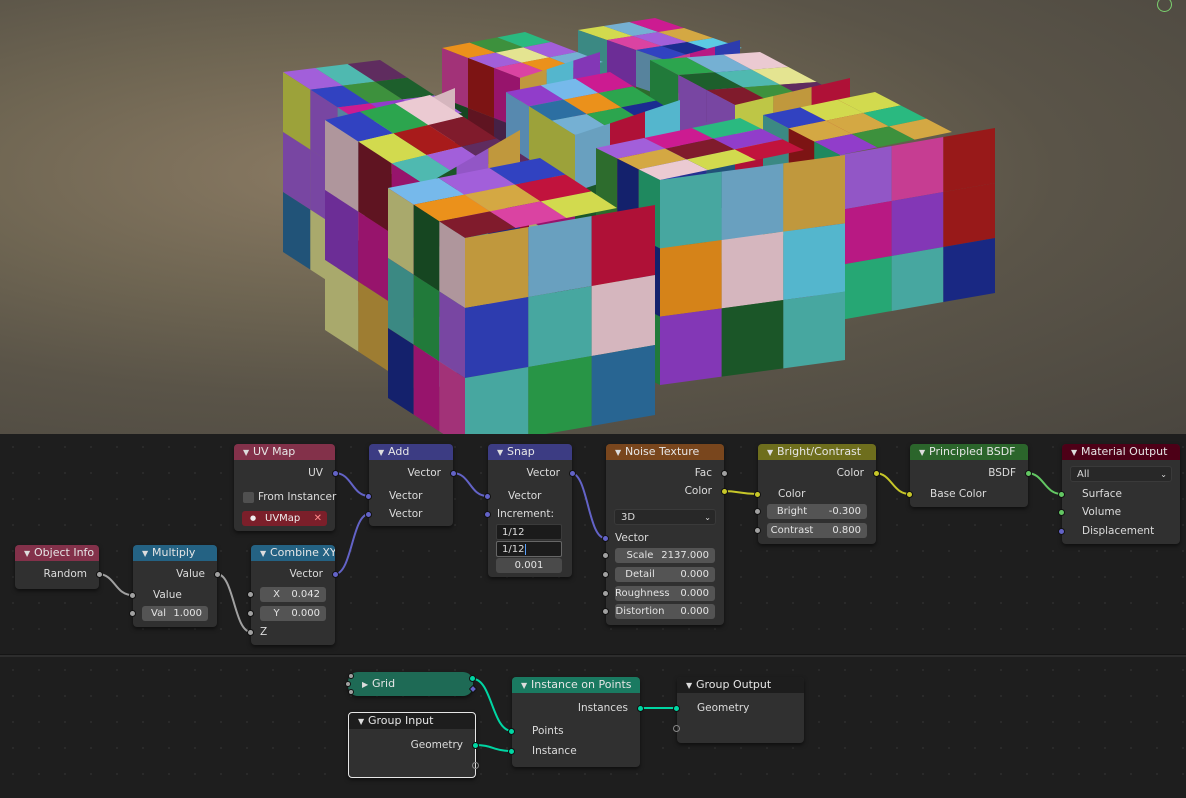  Describe the element at coordinates (817, 511) in the screenshot. I see `bright-field: Bright -0.300` at that location.